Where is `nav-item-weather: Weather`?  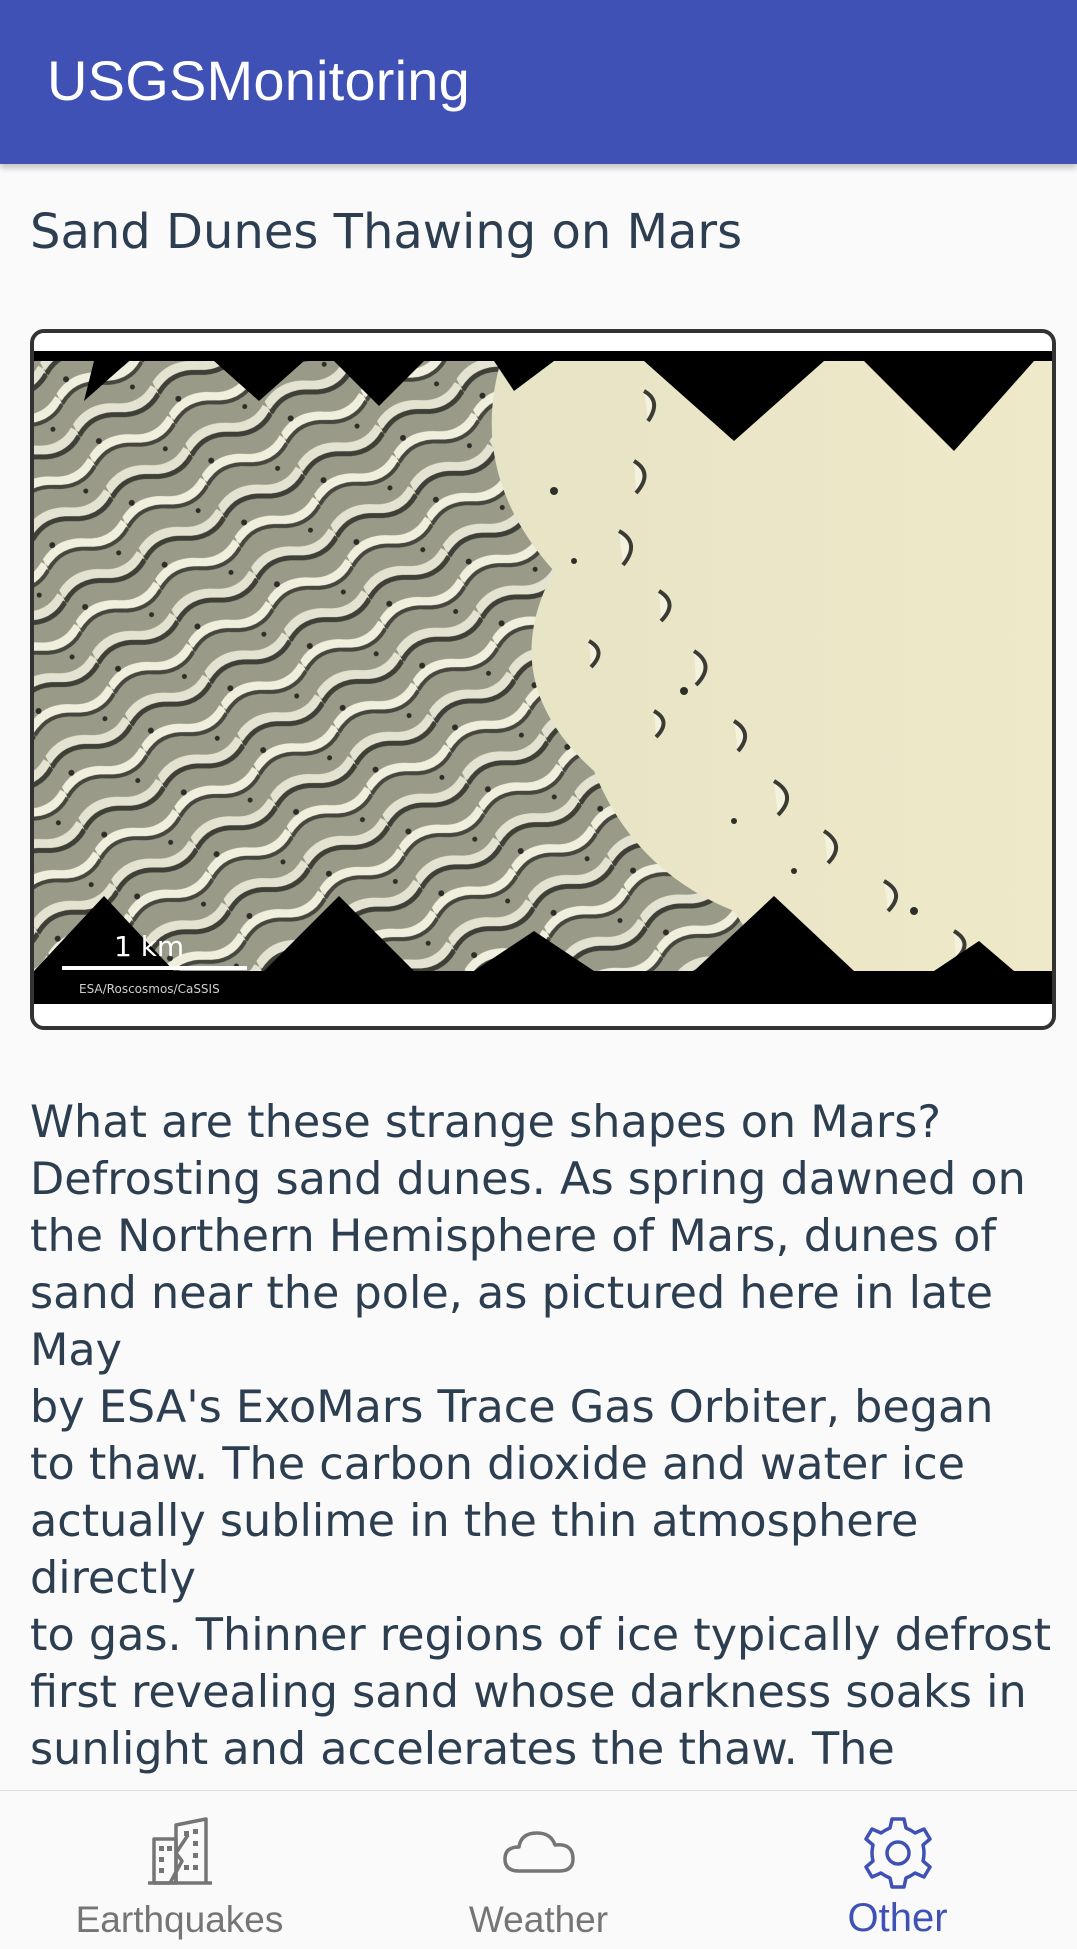
nav-item-weather: Weather is located at coordinates (538, 1870).